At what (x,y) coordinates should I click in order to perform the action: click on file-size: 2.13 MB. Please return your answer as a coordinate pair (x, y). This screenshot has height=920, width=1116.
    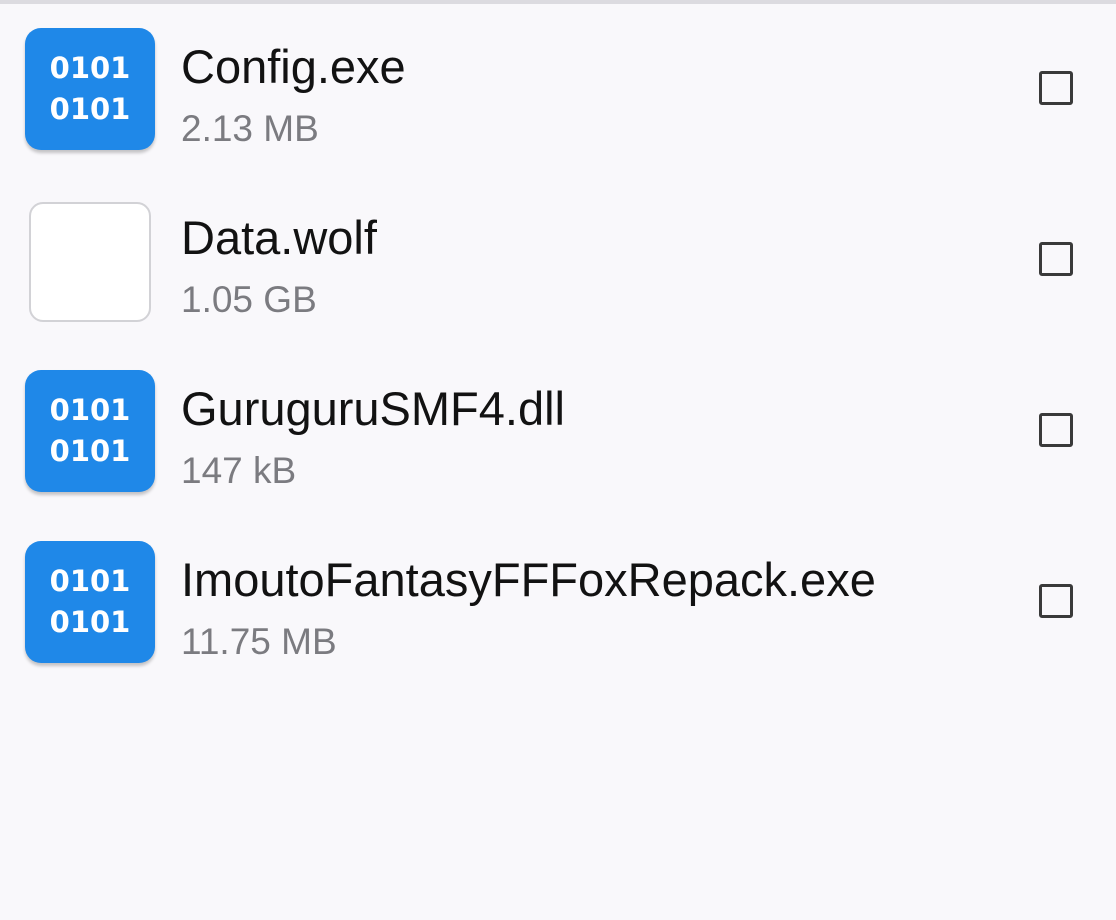
    Looking at the image, I should click on (250, 128).